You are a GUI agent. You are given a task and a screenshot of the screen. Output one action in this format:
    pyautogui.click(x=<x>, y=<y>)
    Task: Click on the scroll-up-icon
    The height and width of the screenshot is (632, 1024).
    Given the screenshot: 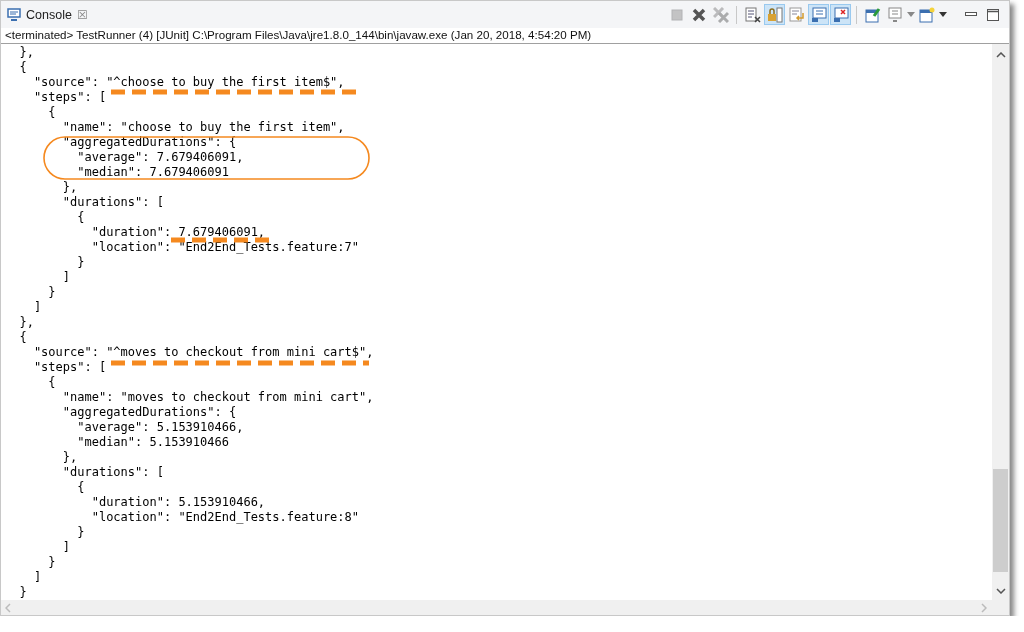 What is the action you would take?
    pyautogui.click(x=1000, y=55)
    